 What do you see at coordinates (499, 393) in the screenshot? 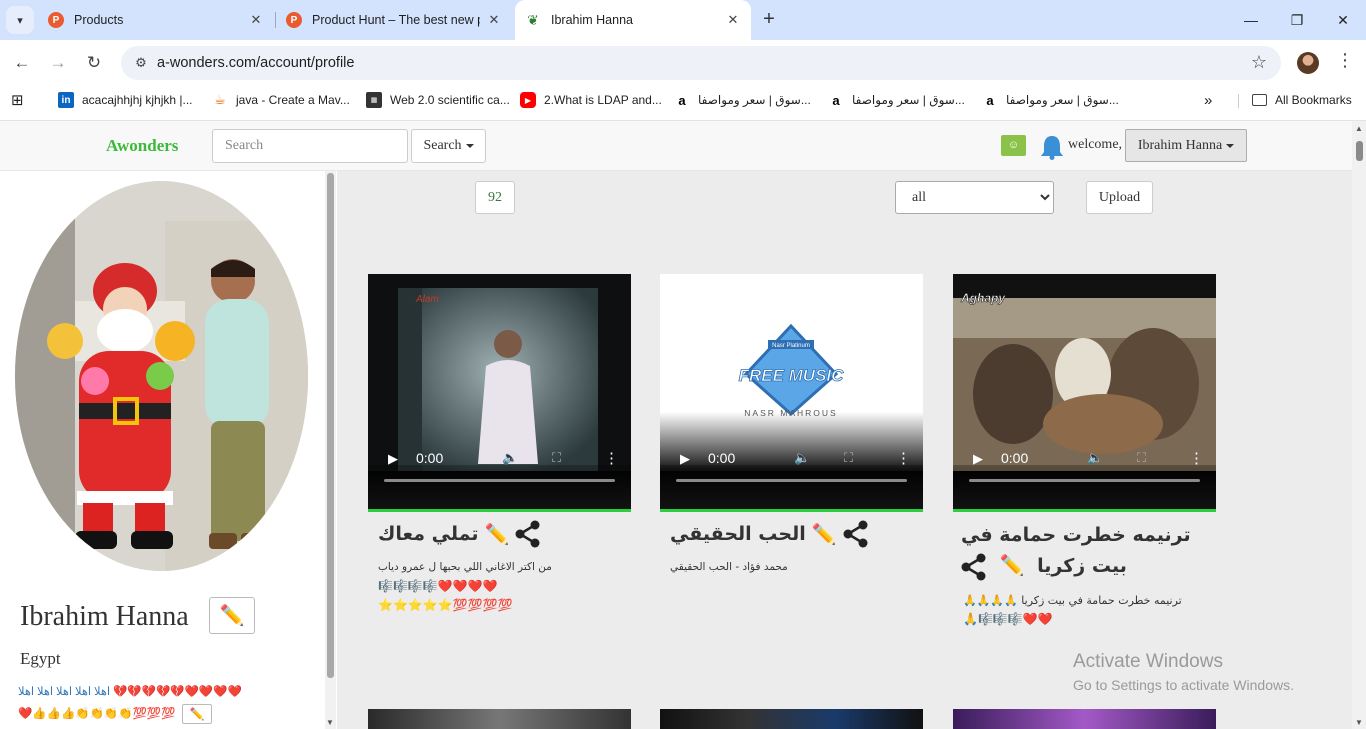
I see `video-player: Alam ▶ 0:00 🔈 ⛶ ⋮` at bounding box center [499, 393].